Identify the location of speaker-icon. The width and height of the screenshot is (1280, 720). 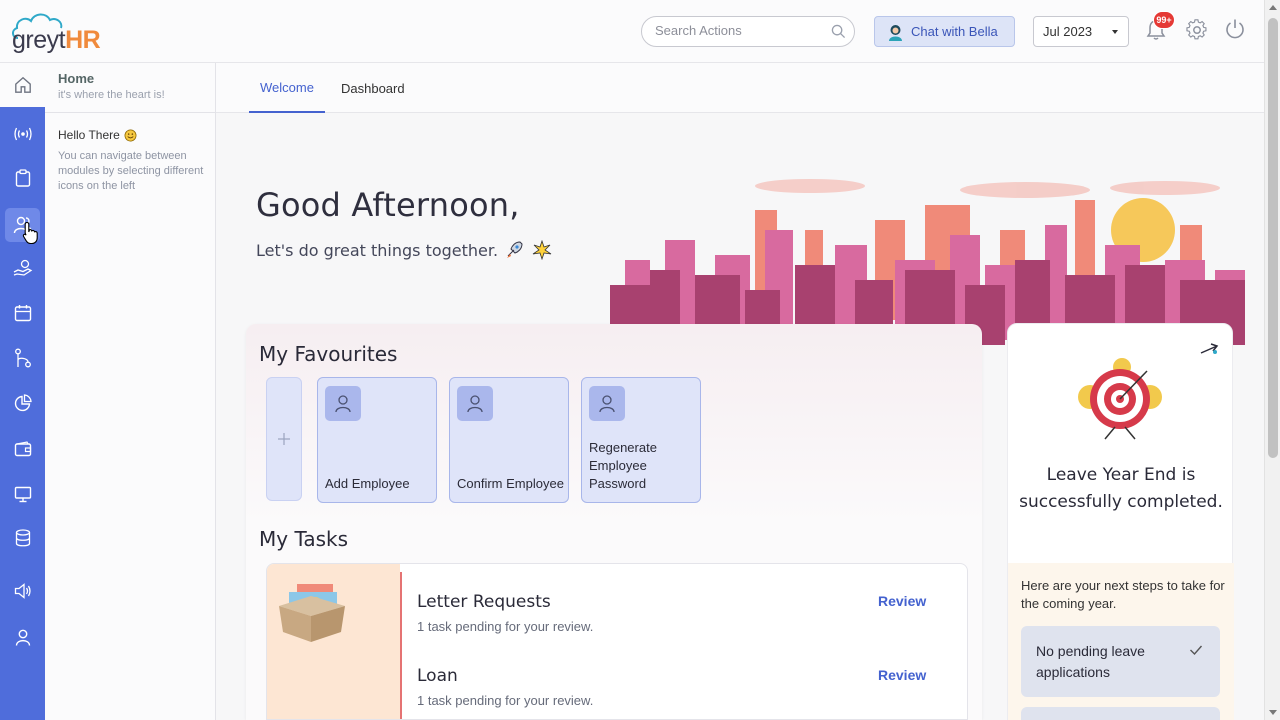
(22, 591).